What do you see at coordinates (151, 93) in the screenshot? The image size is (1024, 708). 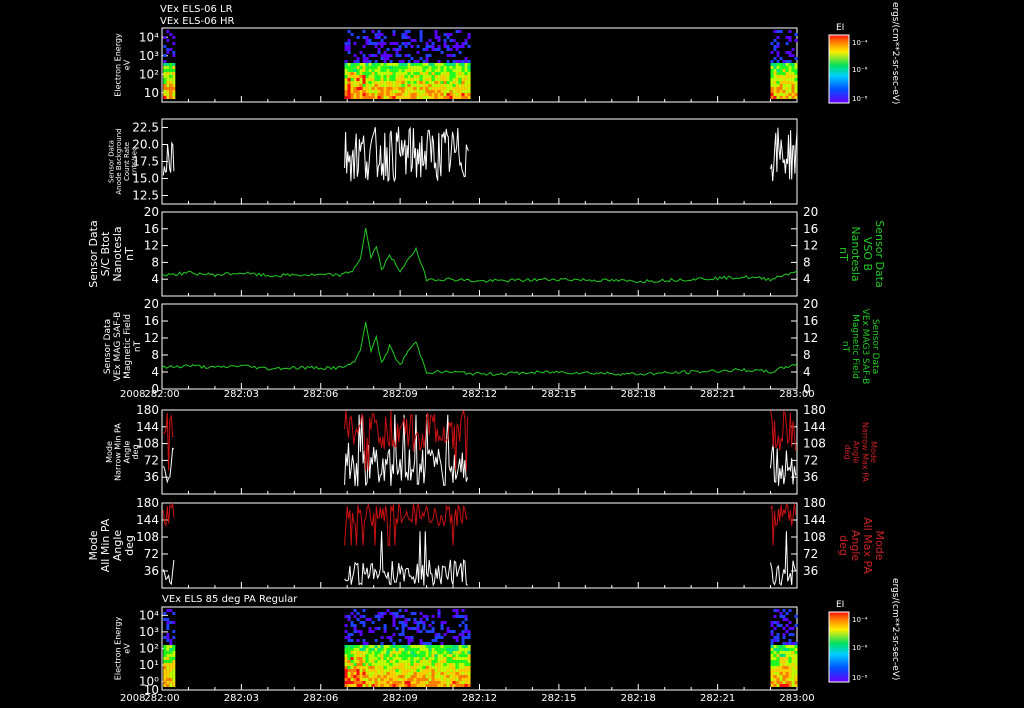 I see `y-tick-label: 10` at bounding box center [151, 93].